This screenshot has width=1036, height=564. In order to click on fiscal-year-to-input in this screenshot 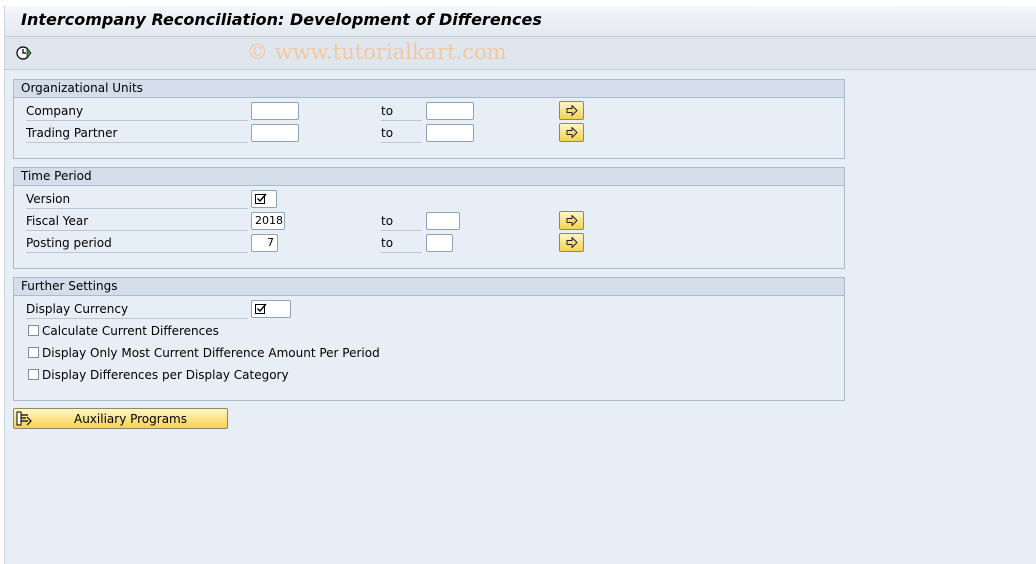, I will do `click(443, 221)`.